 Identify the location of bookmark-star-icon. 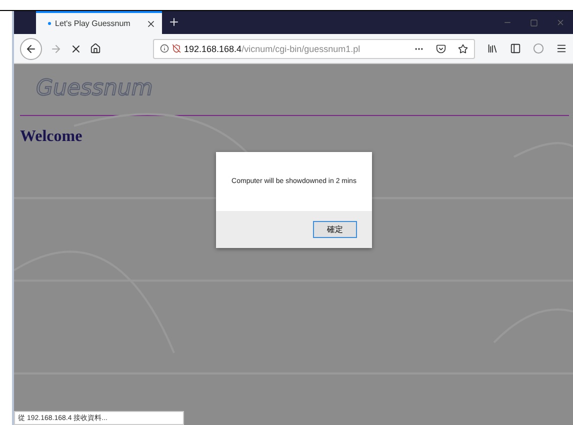
(463, 49).